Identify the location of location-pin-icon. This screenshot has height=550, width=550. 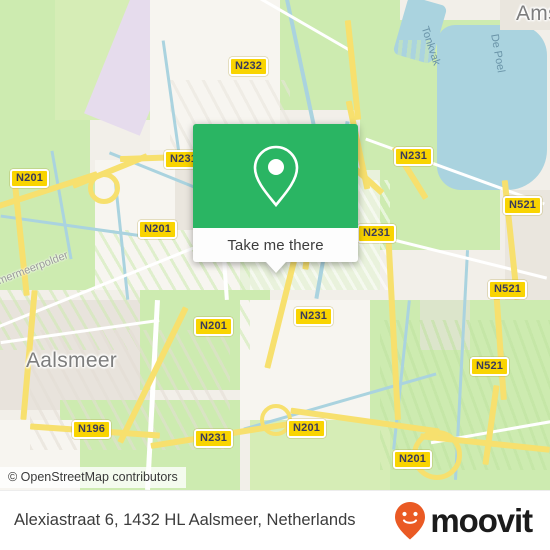
(275, 176).